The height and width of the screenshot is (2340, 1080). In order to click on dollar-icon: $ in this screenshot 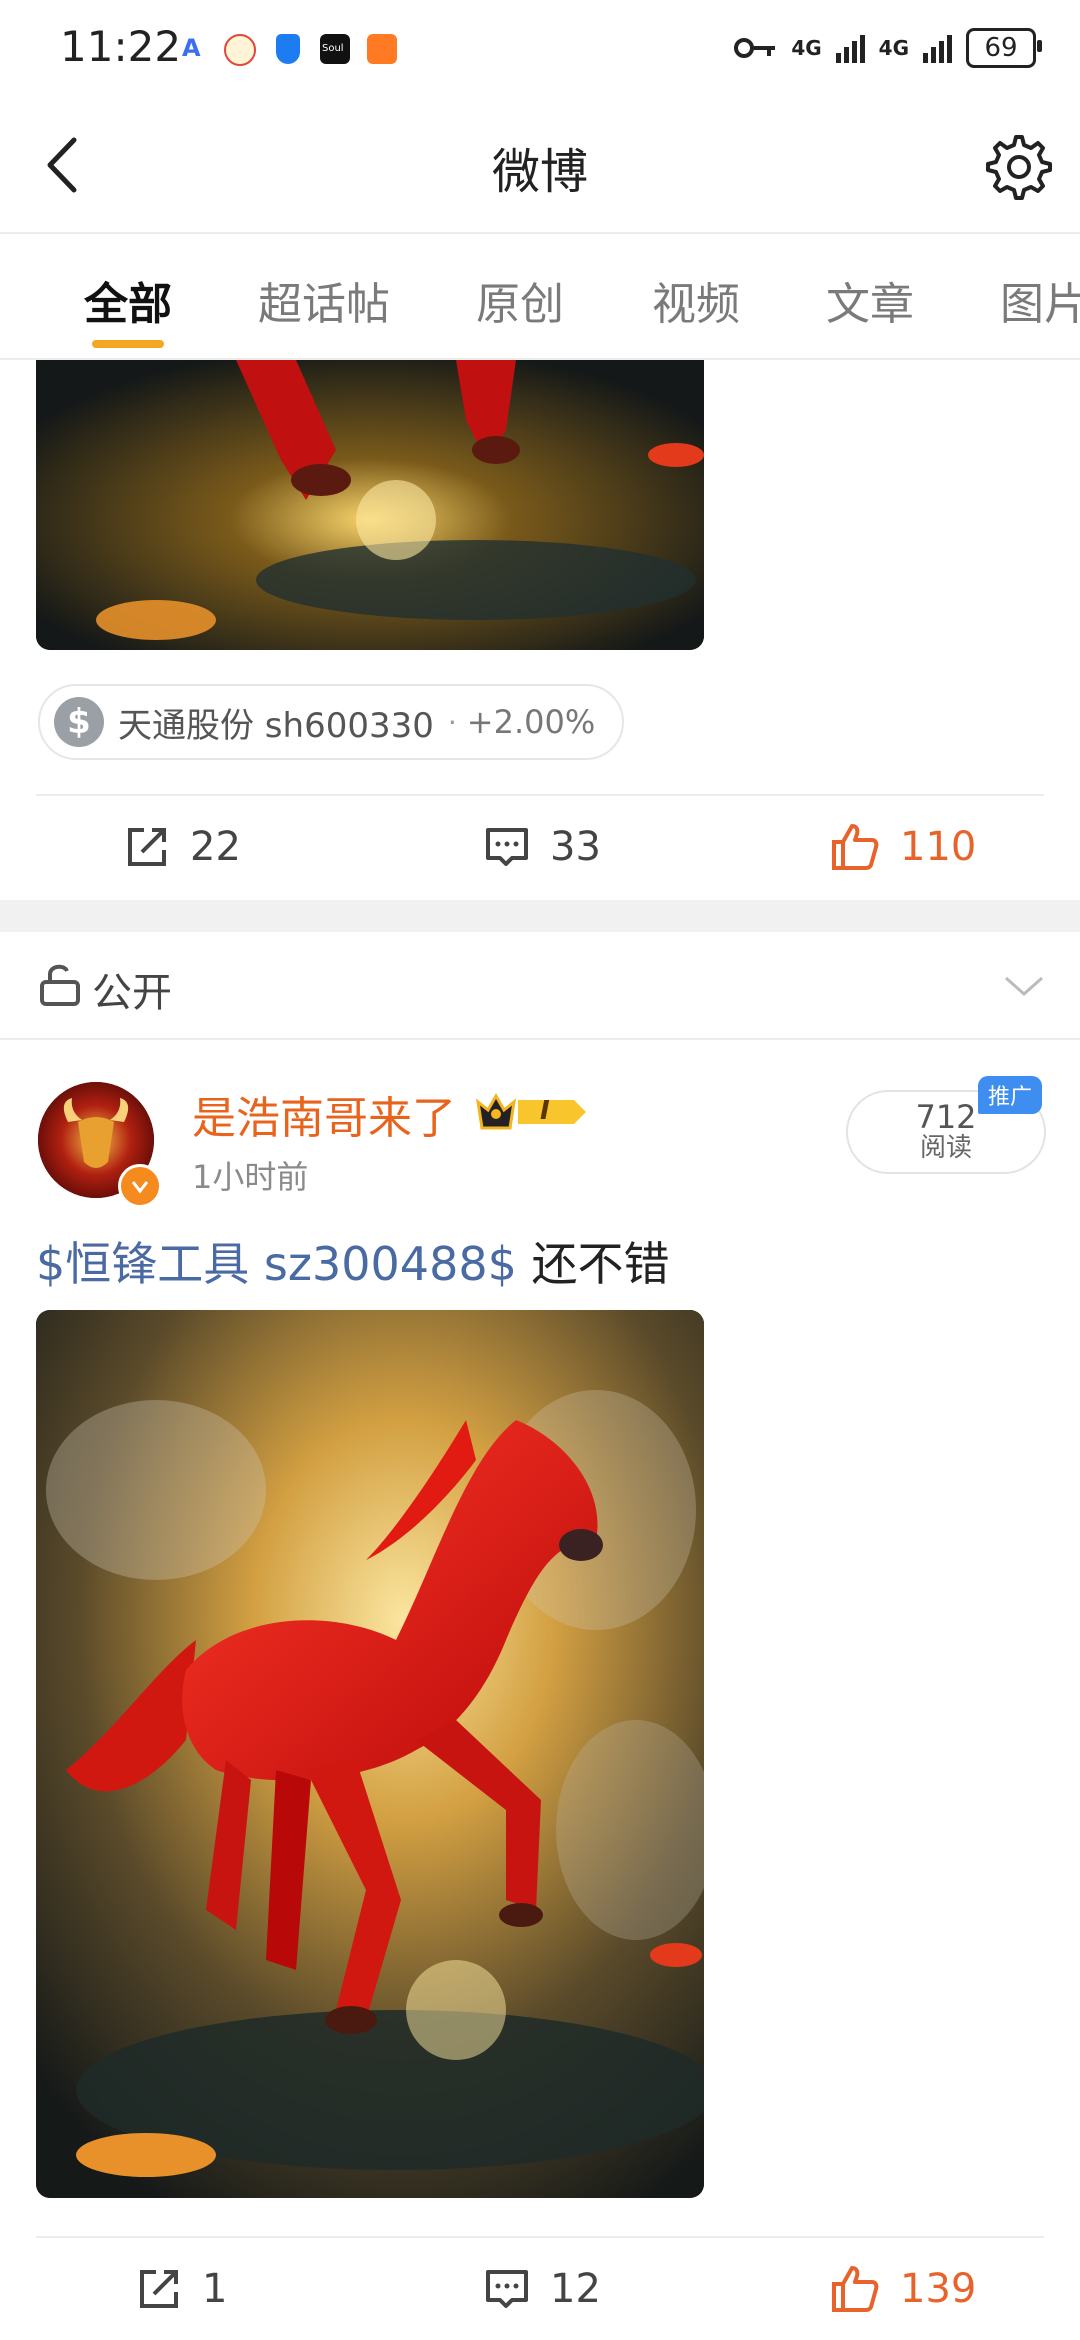, I will do `click(79, 722)`.